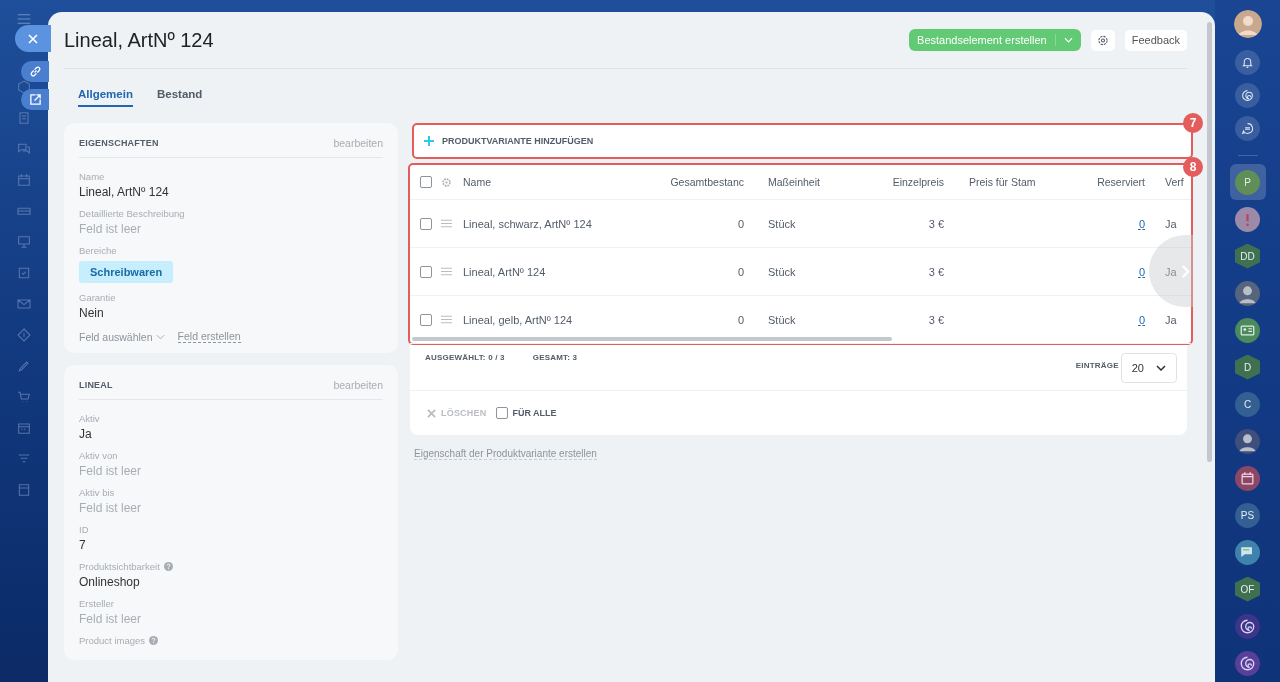 This screenshot has height=682, width=1280. What do you see at coordinates (1247, 219) in the screenshot?
I see `alert-icon` at bounding box center [1247, 219].